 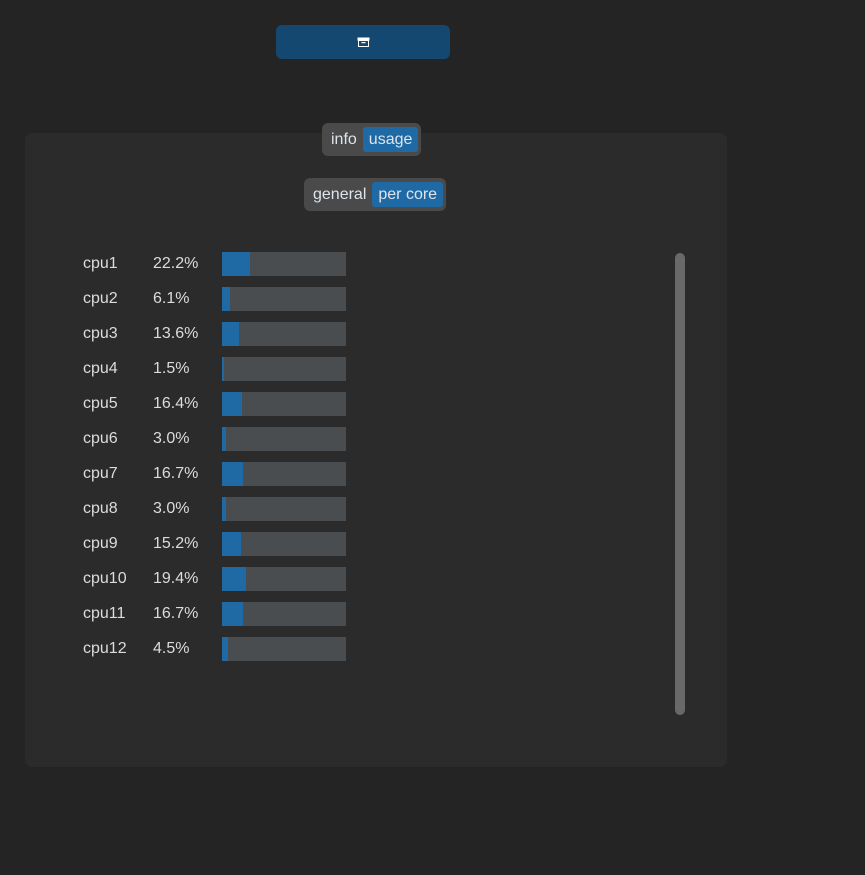 I want to click on cpu-row: cpu1 22.2%, so click(x=223, y=264).